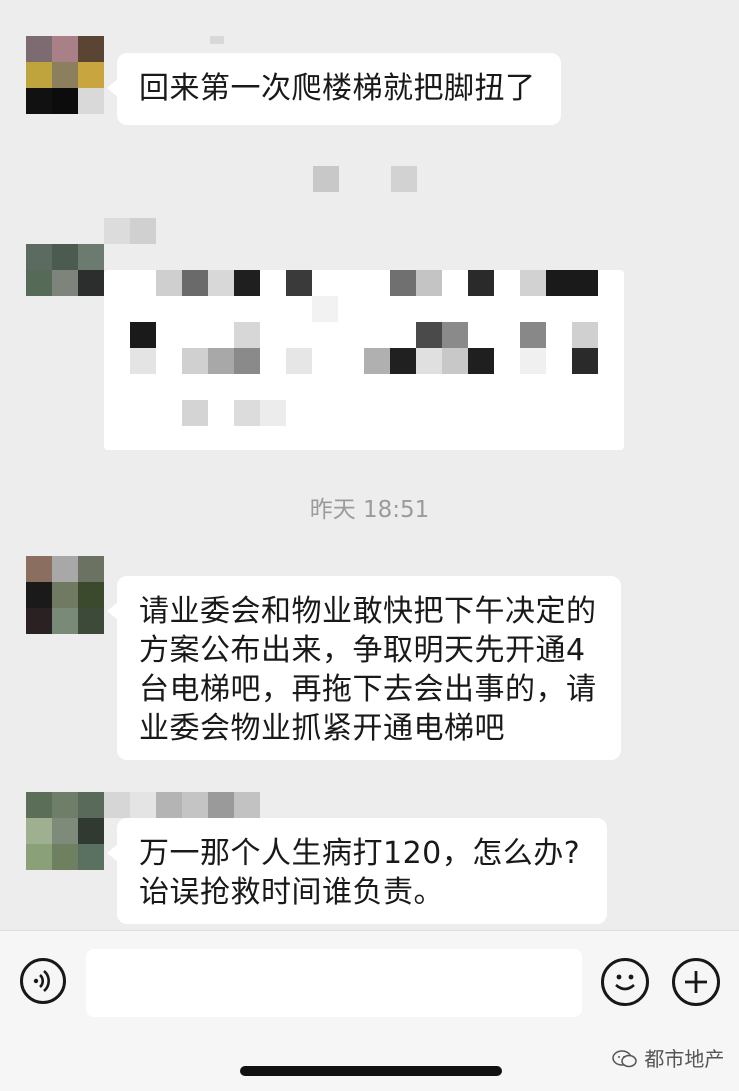  What do you see at coordinates (368, 689) in the screenshot?
I see `message-text: 台电梯吧，再拖下去会出事的，请` at bounding box center [368, 689].